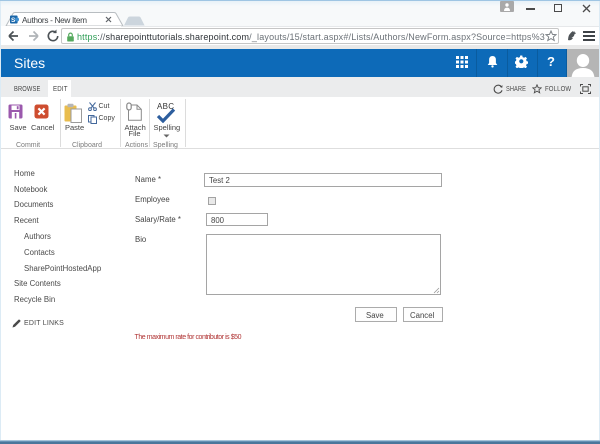 This screenshot has width=600, height=444. I want to click on svg-text: S, so click(13, 20).